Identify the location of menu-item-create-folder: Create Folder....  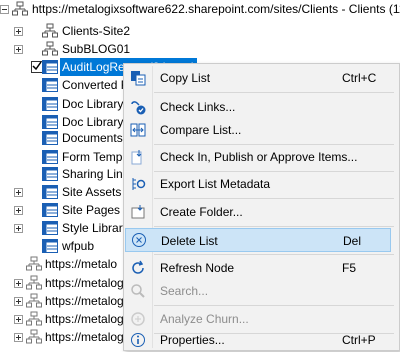
(261, 212).